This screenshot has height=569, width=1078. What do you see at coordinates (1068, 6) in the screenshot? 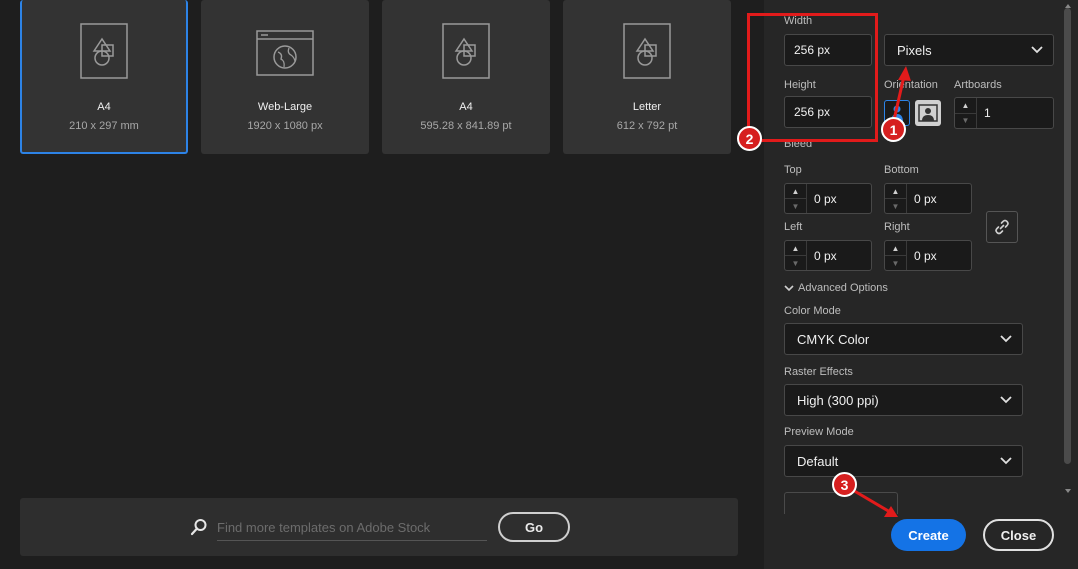
I see `scroll-up-icon` at bounding box center [1068, 6].